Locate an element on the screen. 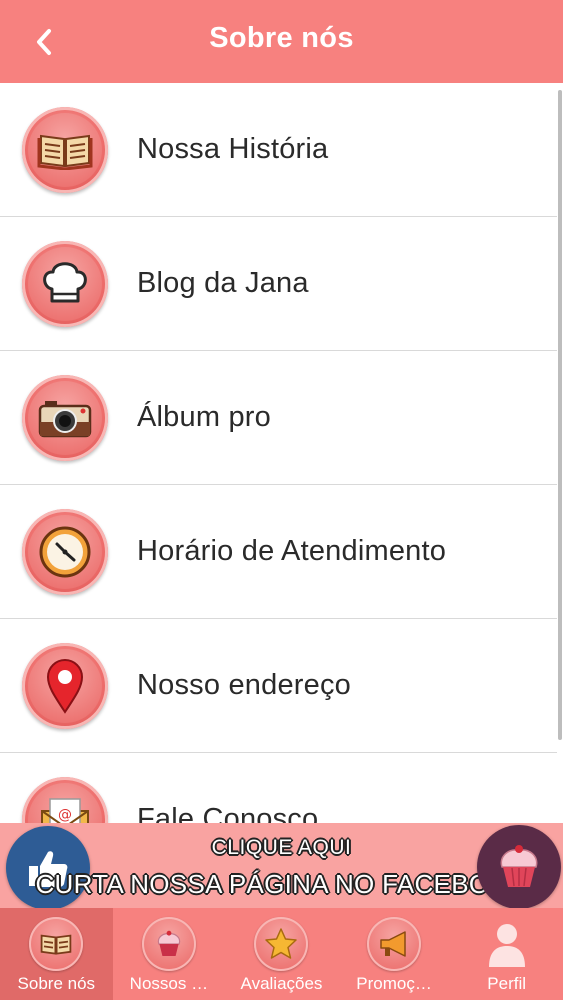  camera-icon is located at coordinates (65, 418).